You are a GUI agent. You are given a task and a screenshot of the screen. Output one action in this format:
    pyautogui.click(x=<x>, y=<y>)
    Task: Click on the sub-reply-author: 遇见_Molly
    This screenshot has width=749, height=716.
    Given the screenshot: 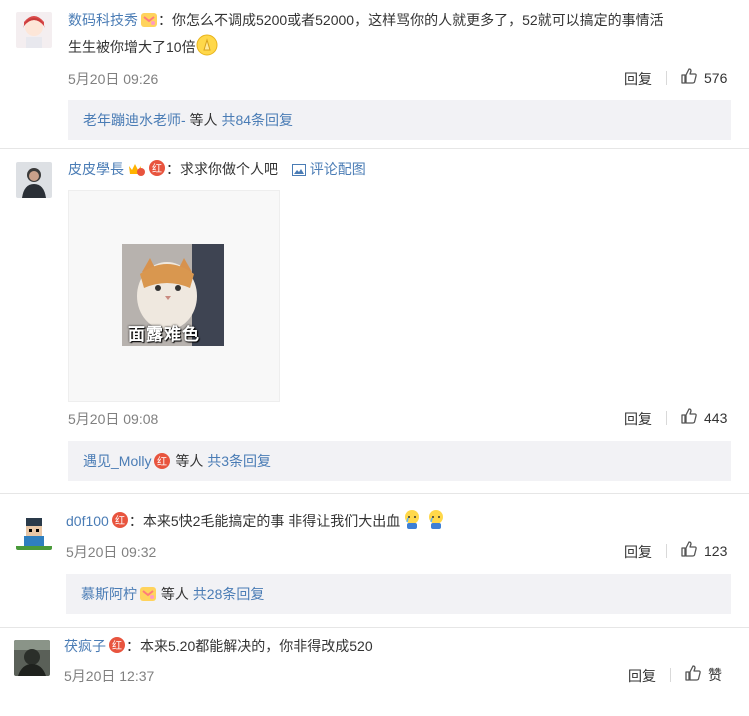 What is the action you would take?
    pyautogui.click(x=117, y=461)
    